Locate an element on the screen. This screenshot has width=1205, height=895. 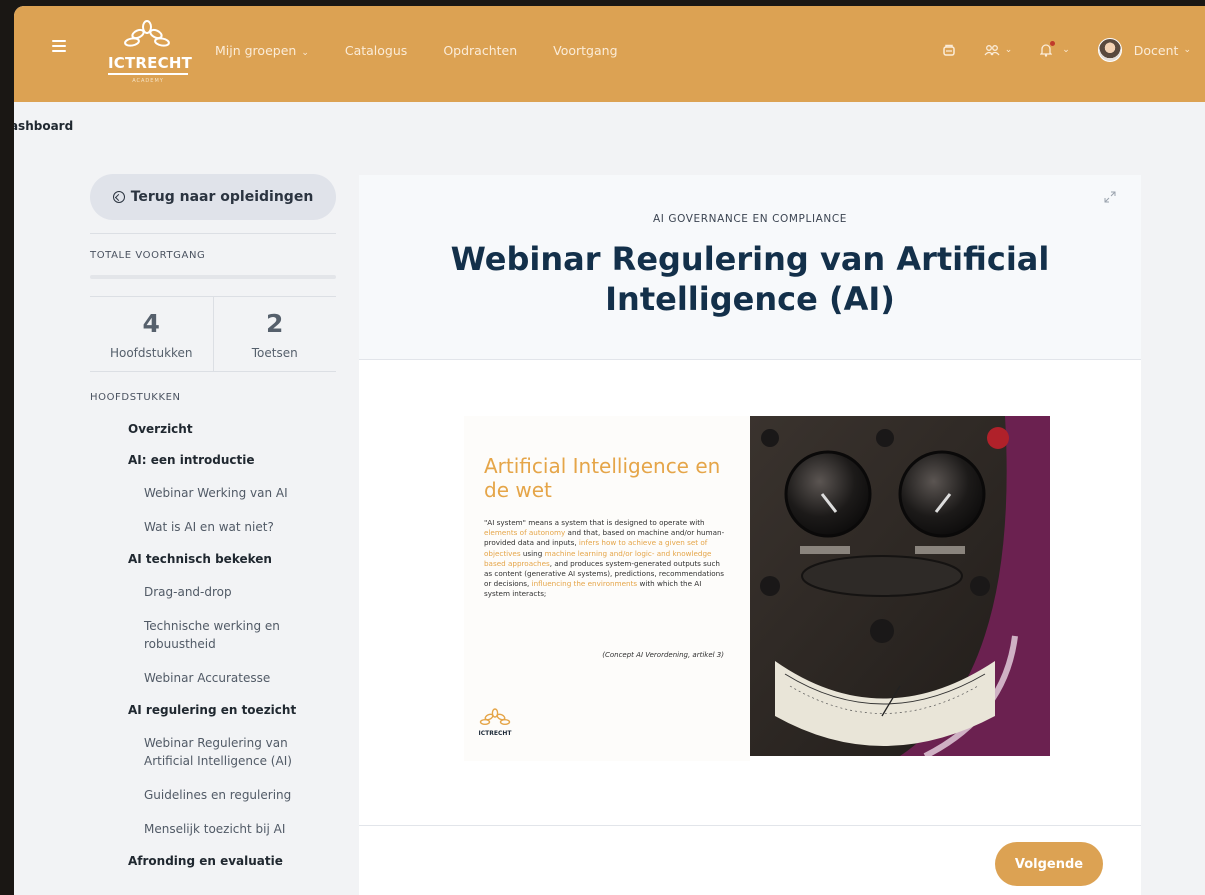
sidebar-chapter: Afronding en evaluatie is located at coordinates (213, 861).